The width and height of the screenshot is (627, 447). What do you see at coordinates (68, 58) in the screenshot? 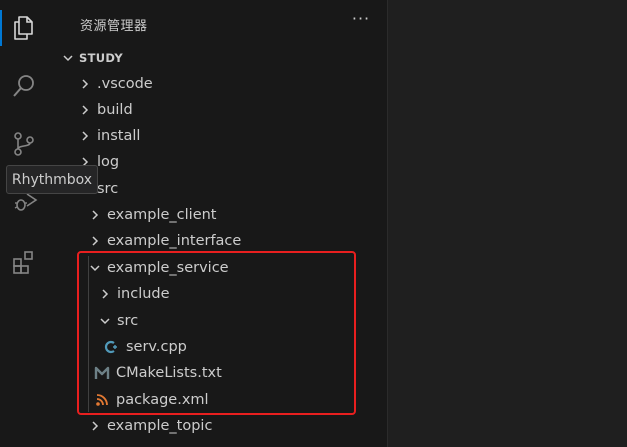
I see `chevron-down-icon` at bounding box center [68, 58].